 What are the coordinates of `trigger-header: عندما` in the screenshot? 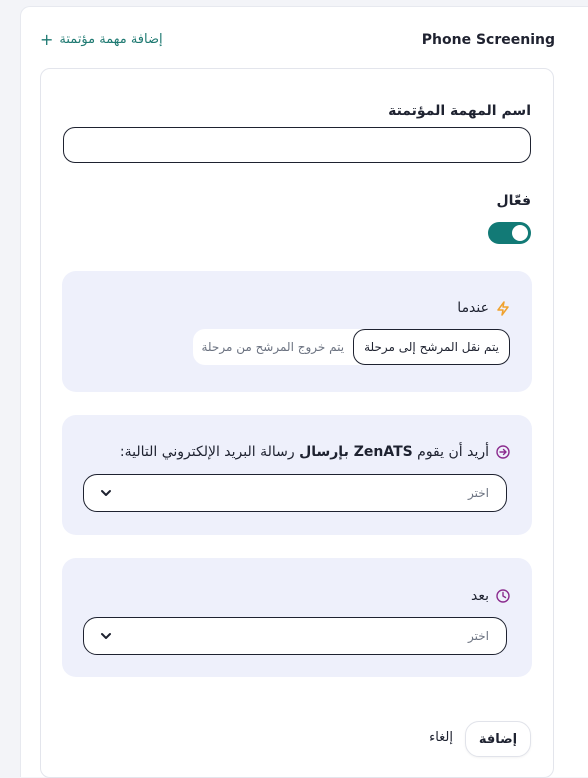 It's located at (483, 308).